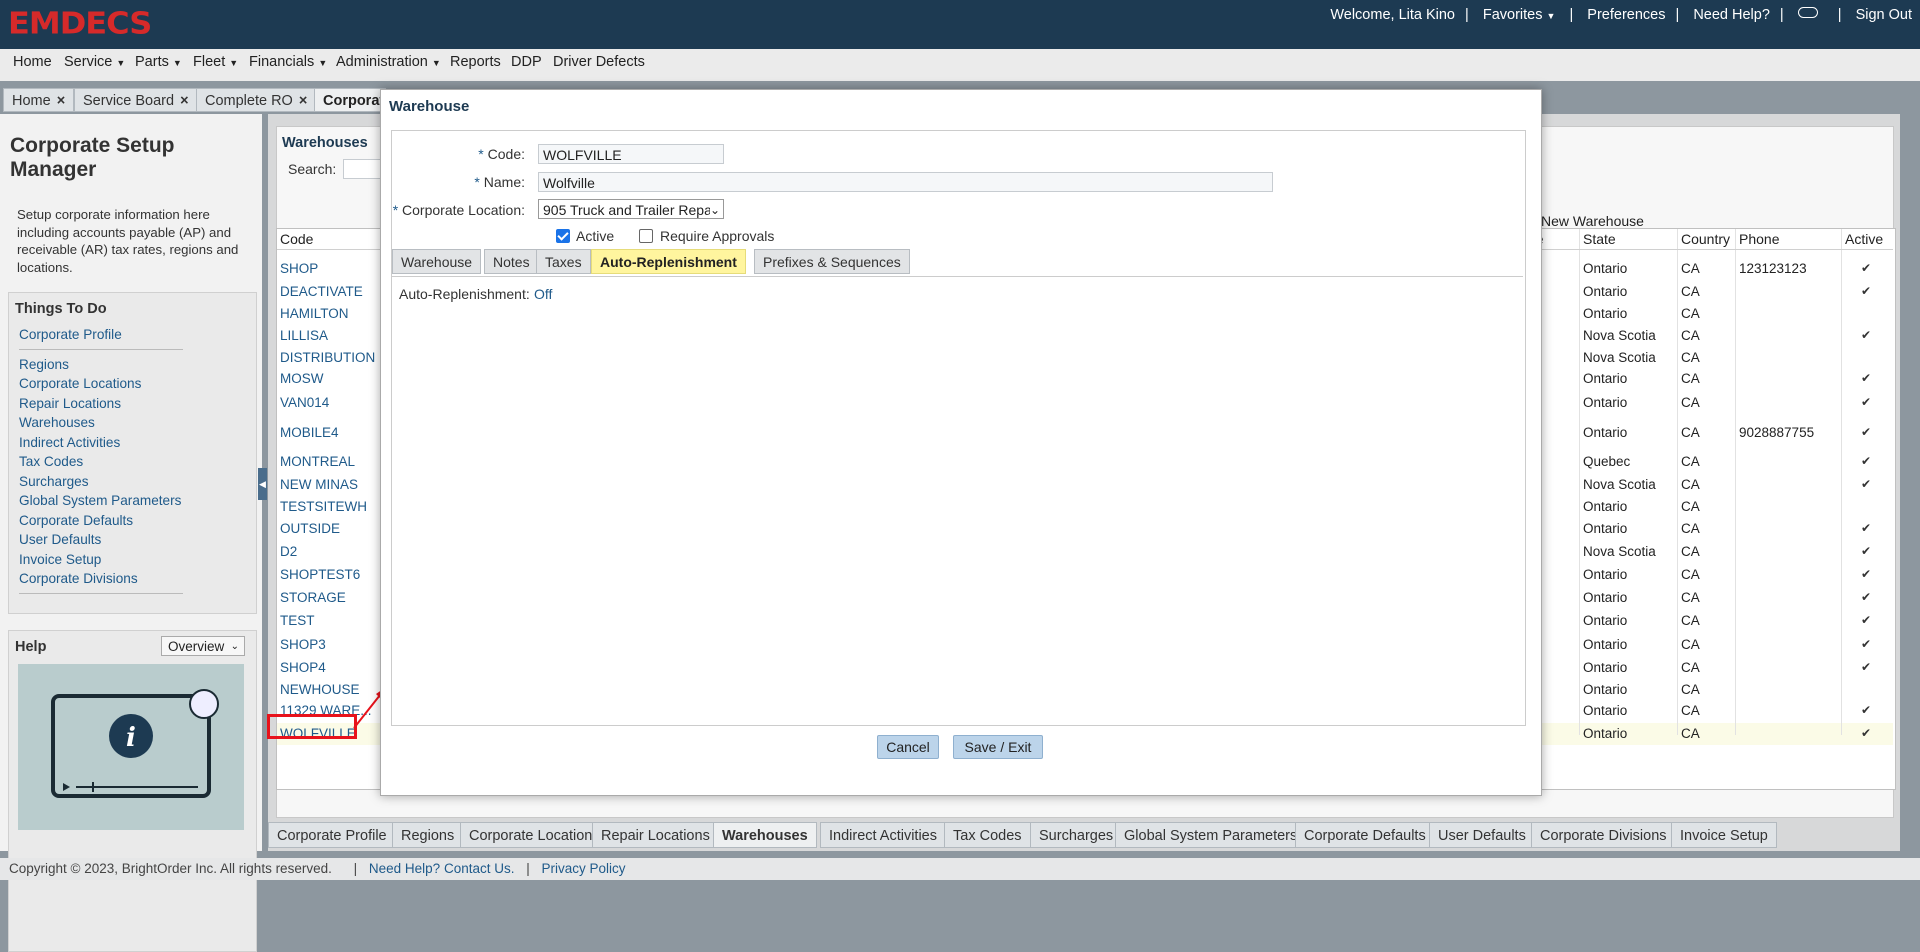 The width and height of the screenshot is (1920, 952). Describe the element at coordinates (51, 461) in the screenshot. I see `link-tax-codes: Tax Codes` at that location.